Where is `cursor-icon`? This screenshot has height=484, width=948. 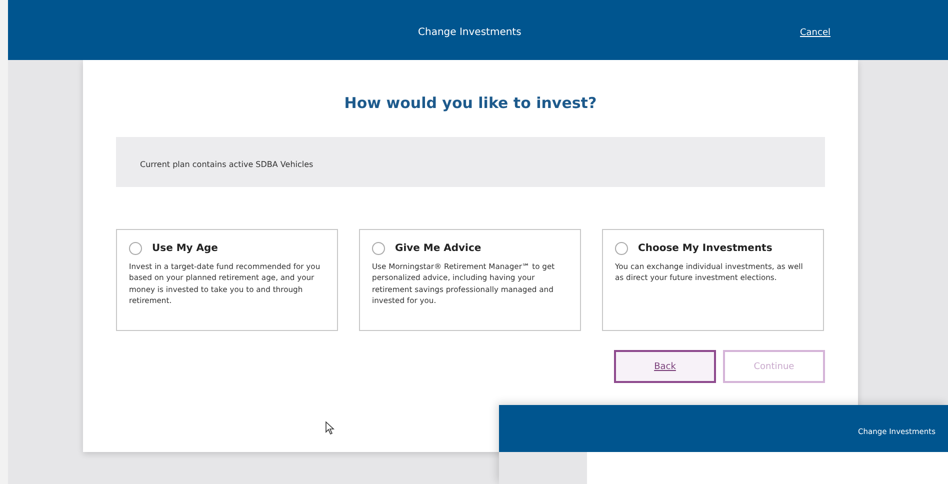 cursor-icon is located at coordinates (330, 428).